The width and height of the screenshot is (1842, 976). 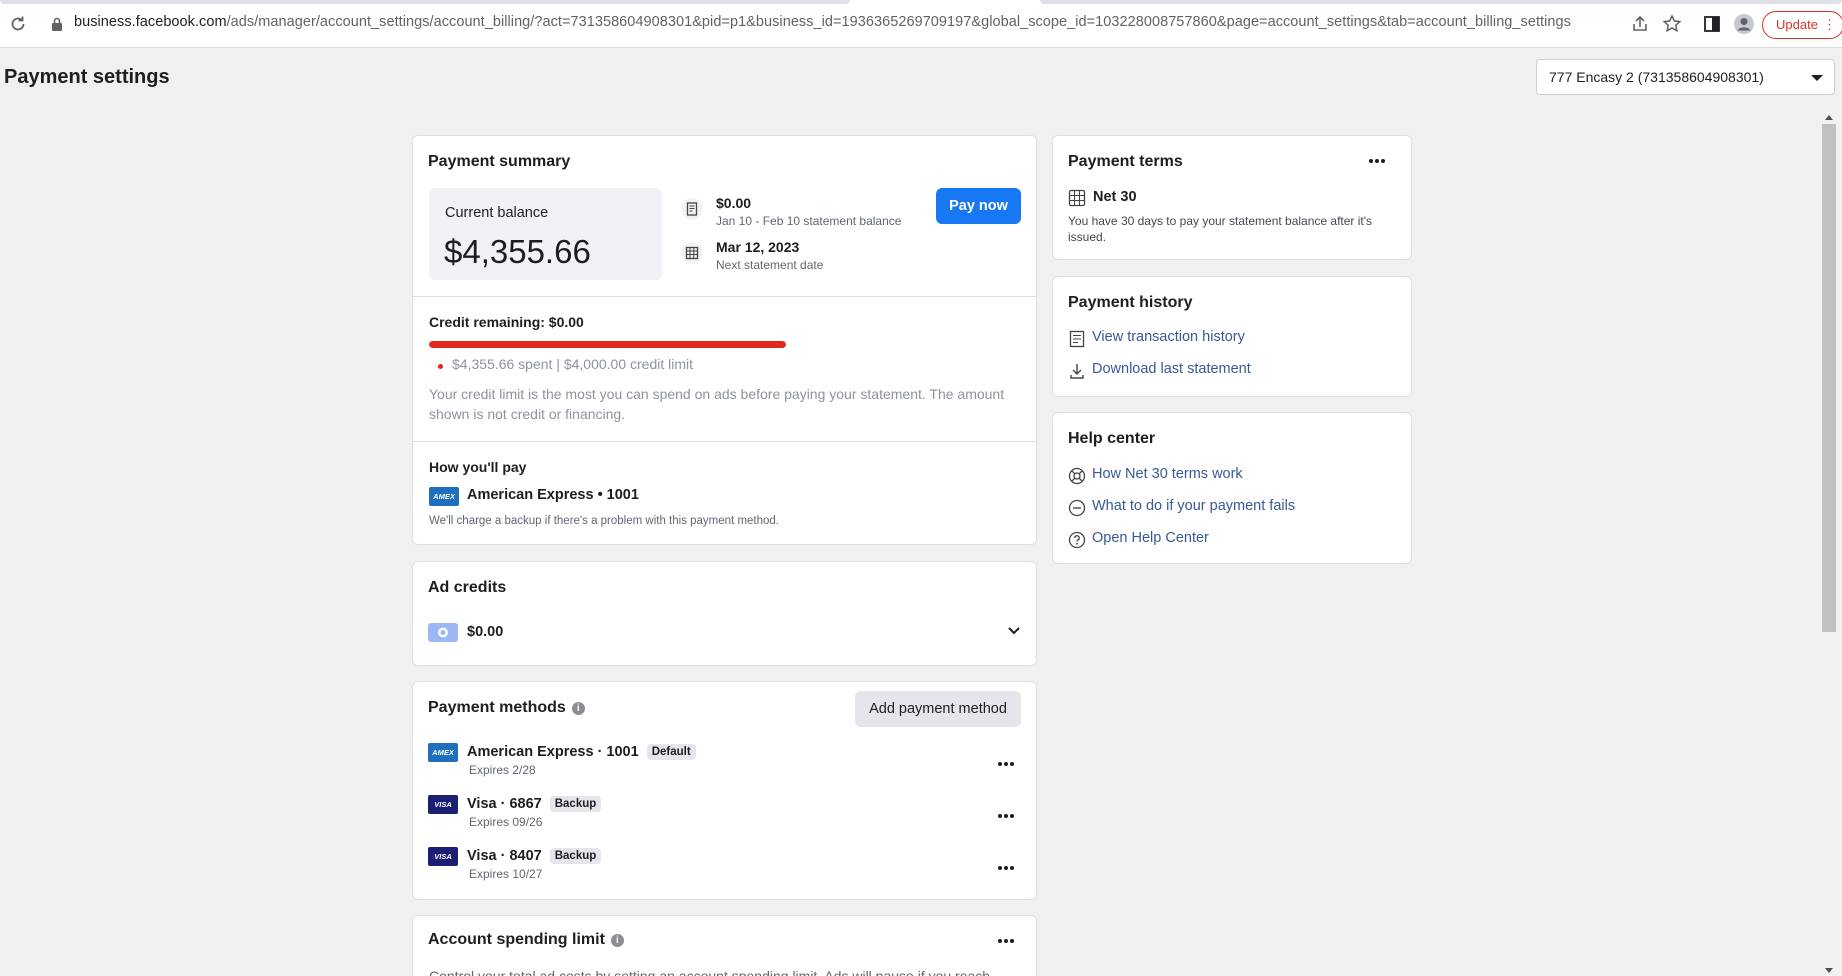 What do you see at coordinates (1672, 24) in the screenshot?
I see `star-icon` at bounding box center [1672, 24].